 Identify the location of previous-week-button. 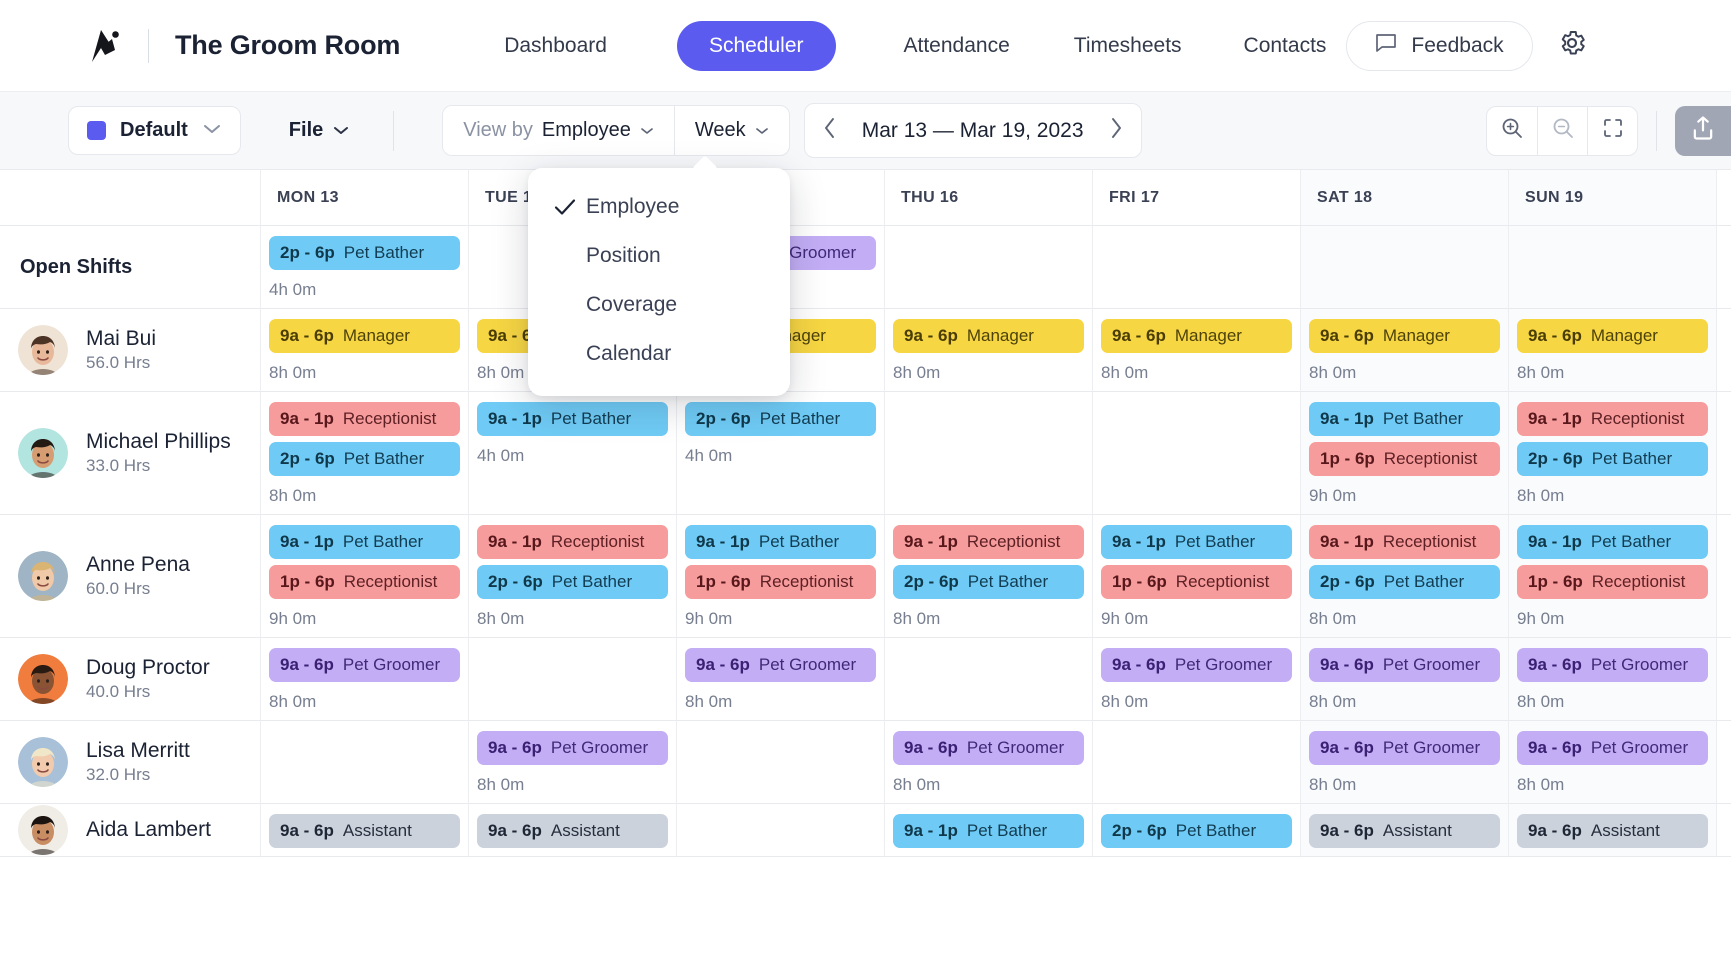
(829, 130).